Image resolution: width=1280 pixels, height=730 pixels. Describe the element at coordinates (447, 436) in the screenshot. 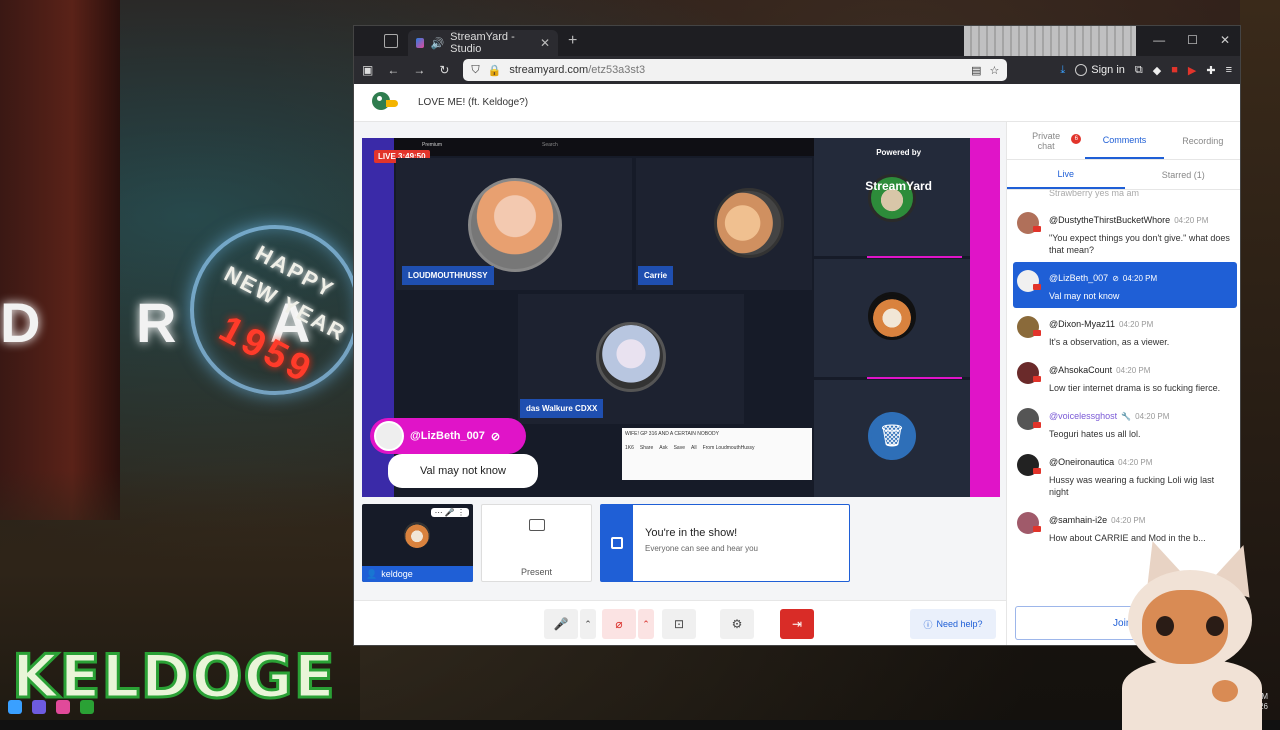

I see `banner-username: @LizBeth_007` at that location.